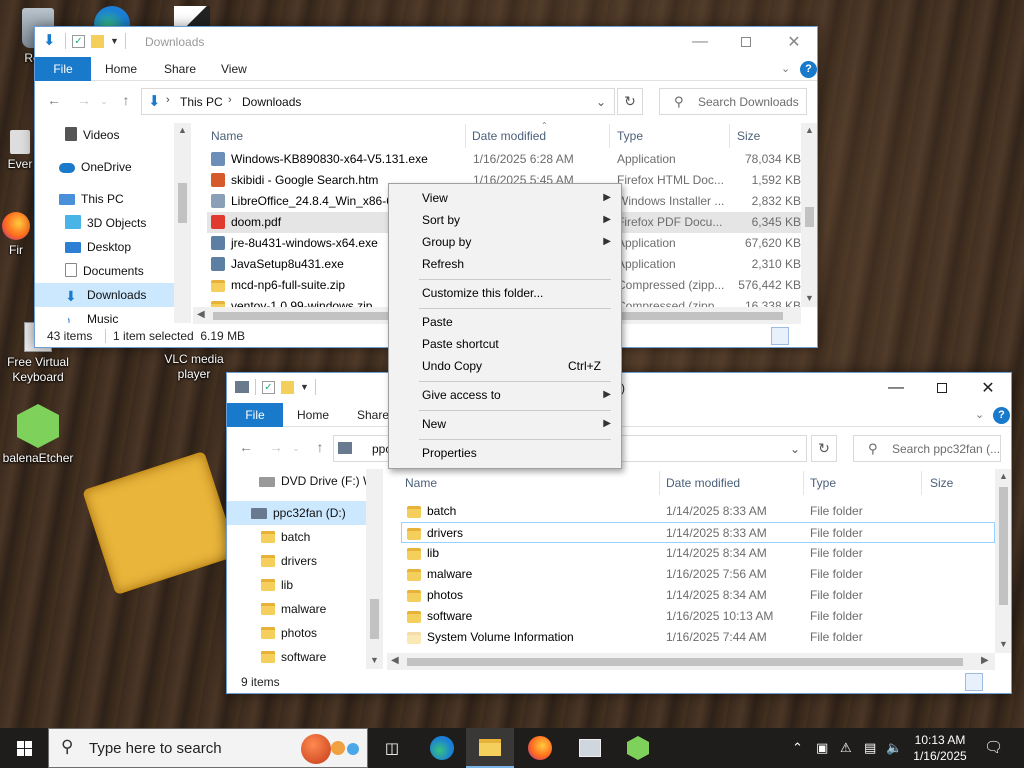 The width and height of the screenshot is (1024, 768). Describe the element at coordinates (505, 366) in the screenshot. I see `menu-item-undo-copy: Undo Copy Ctrl+Z` at that location.